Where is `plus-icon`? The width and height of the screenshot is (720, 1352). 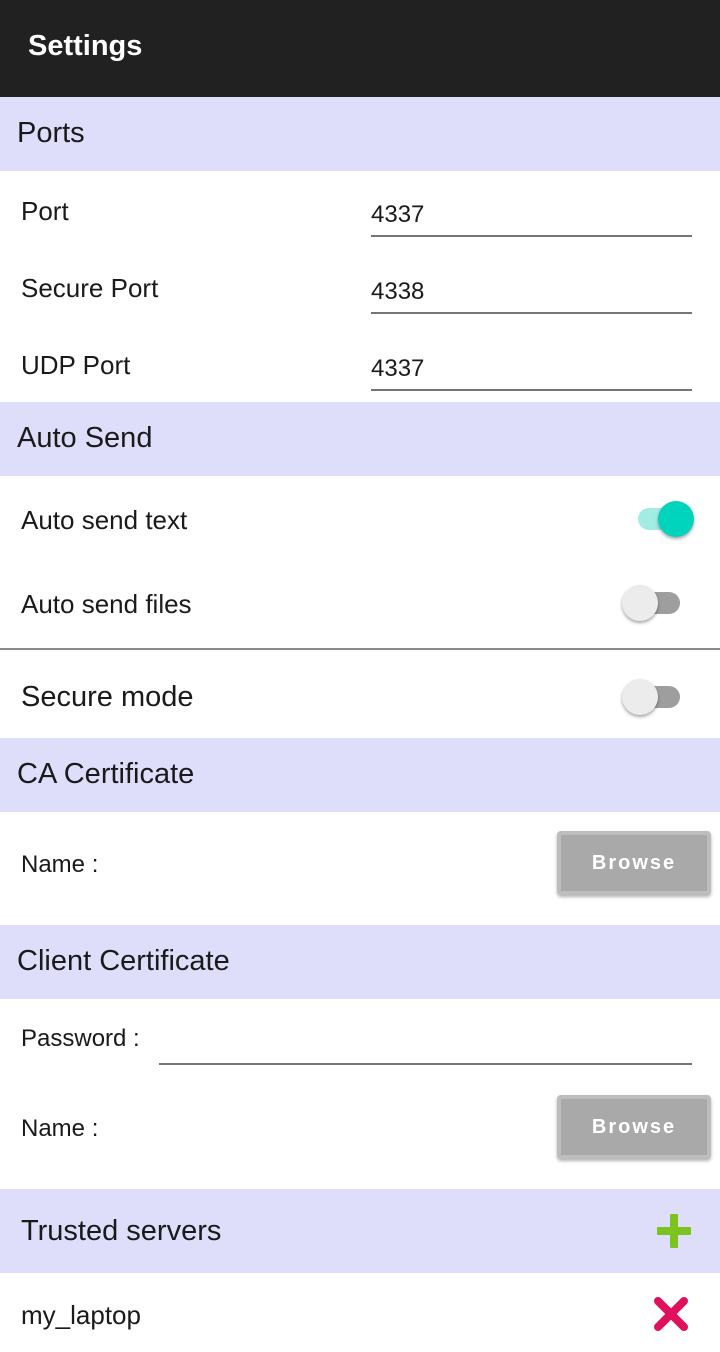 plus-icon is located at coordinates (674, 1231).